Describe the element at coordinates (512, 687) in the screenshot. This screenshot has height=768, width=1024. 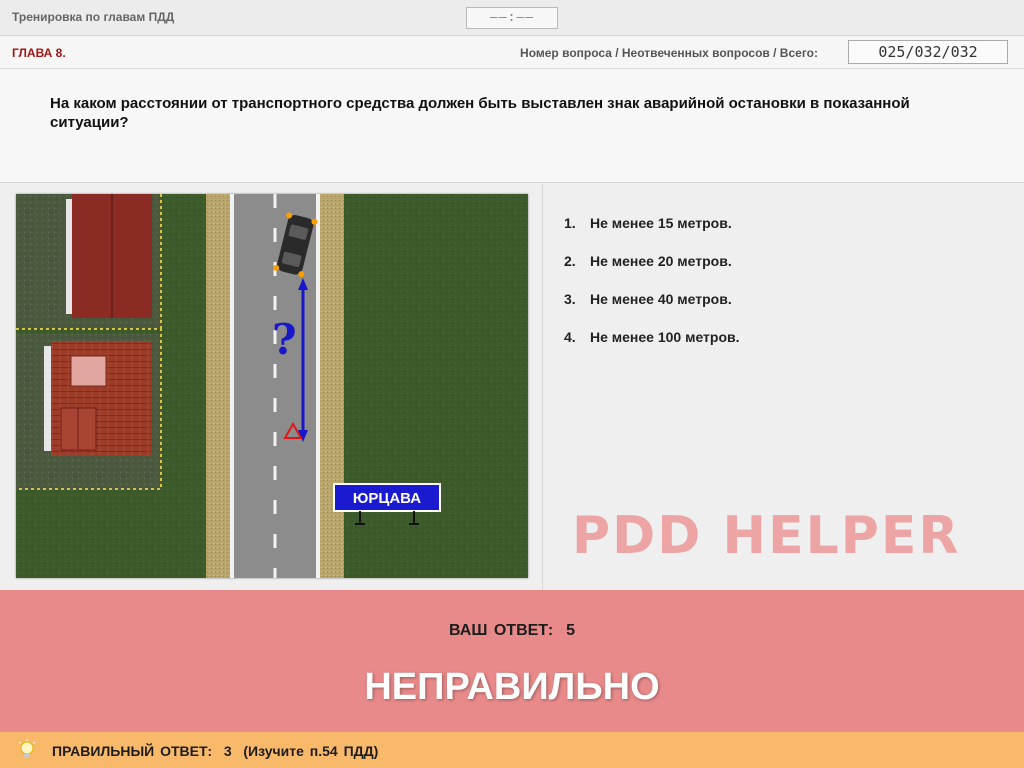
I see `verdict-text: НЕПРАВИЛЬНО` at that location.